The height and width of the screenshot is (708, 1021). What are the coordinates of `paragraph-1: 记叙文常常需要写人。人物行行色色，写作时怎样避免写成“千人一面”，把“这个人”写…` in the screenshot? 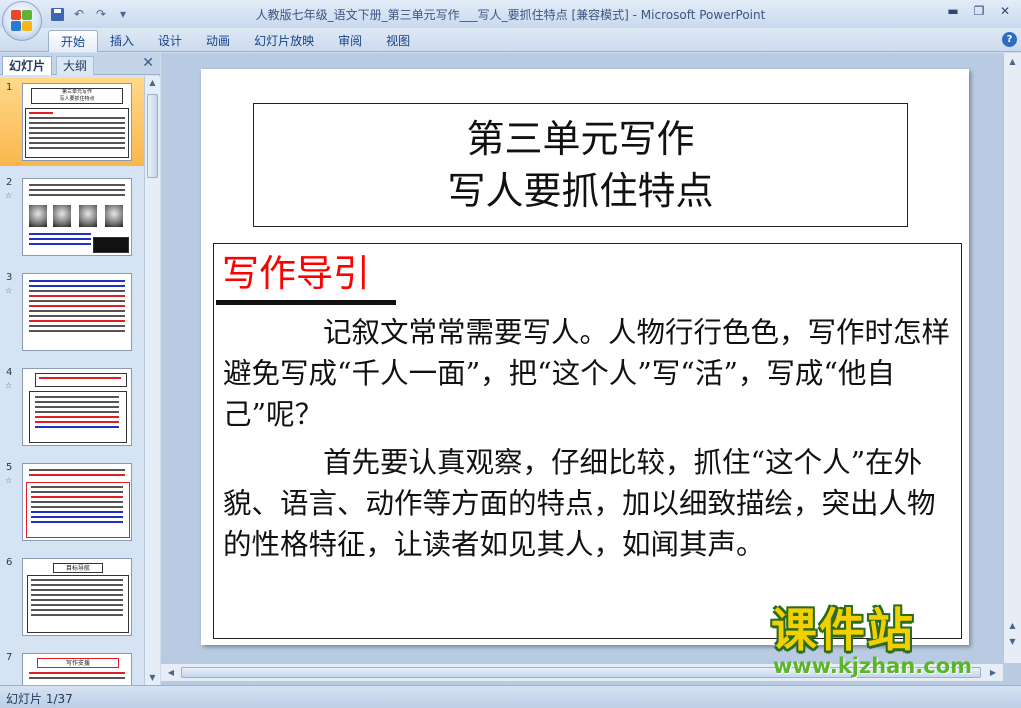 It's located at (587, 373).